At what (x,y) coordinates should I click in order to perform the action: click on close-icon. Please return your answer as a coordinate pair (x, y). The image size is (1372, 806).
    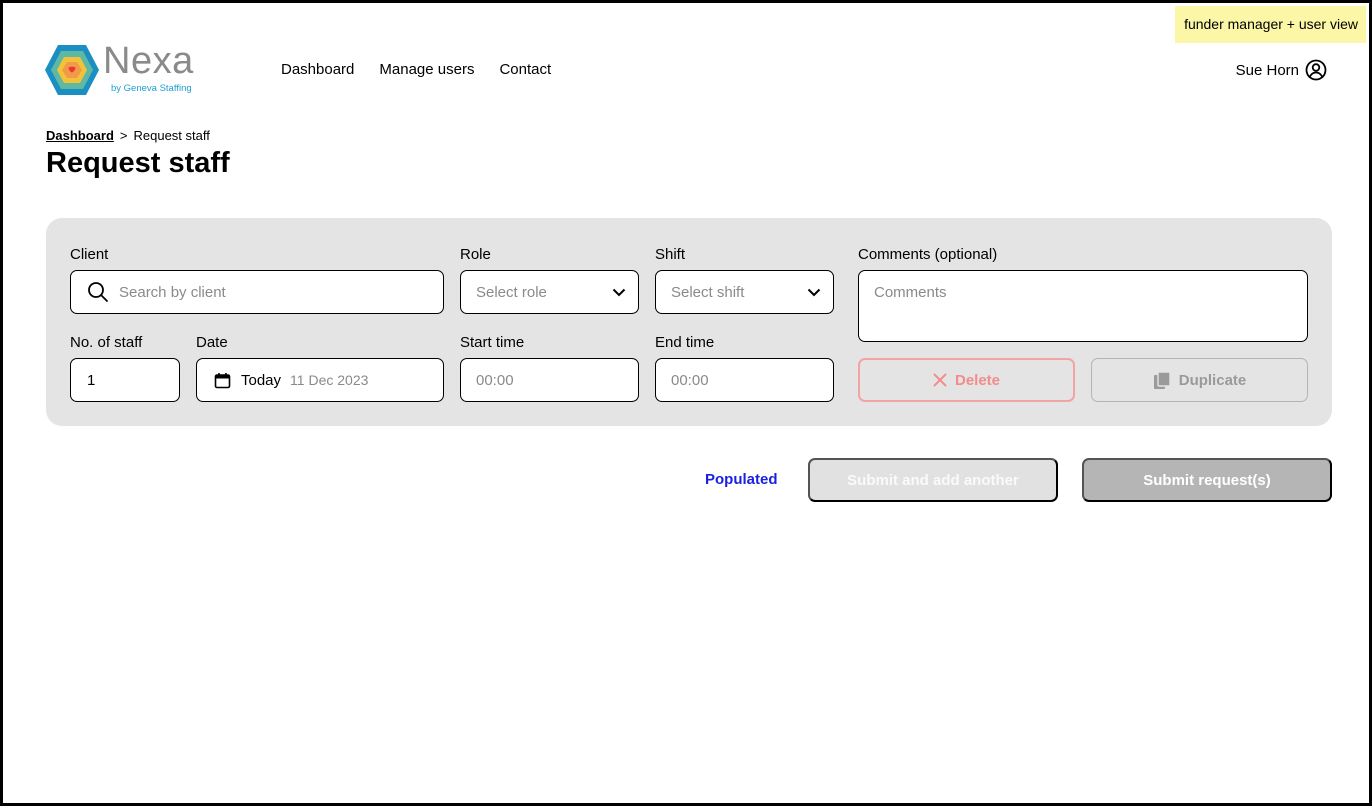
    Looking at the image, I should click on (940, 380).